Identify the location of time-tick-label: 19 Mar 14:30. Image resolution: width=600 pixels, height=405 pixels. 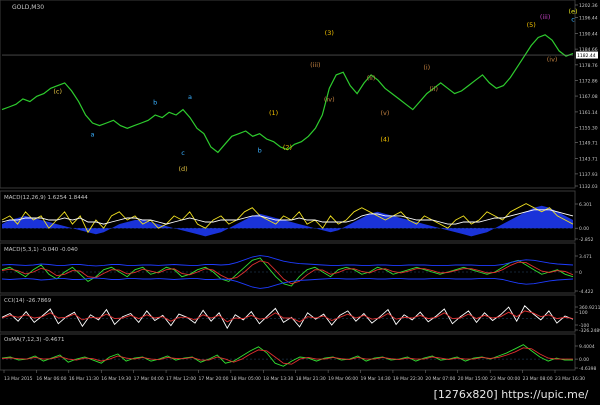
(376, 379).